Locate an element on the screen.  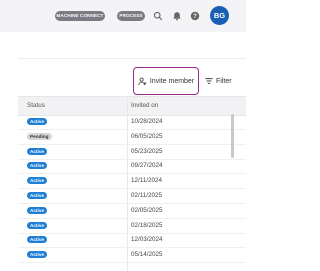
filter-icon is located at coordinates (209, 81).